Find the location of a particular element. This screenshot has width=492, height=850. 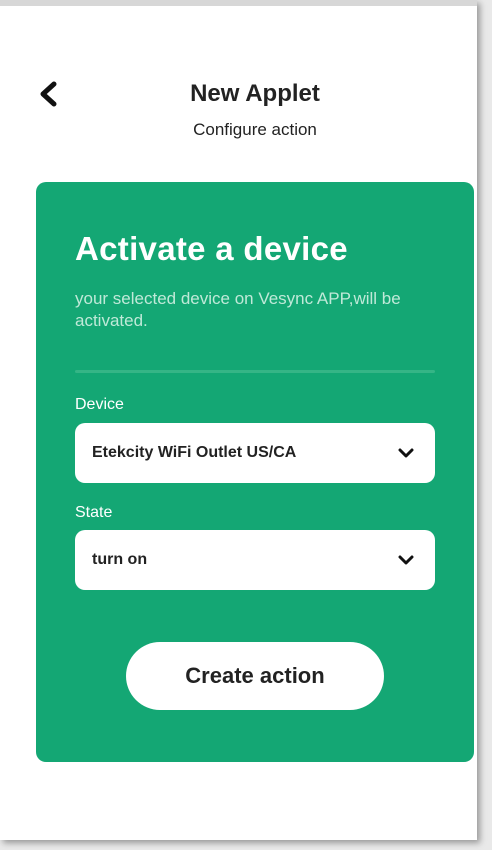

page-title: New Applet is located at coordinates (255, 93).